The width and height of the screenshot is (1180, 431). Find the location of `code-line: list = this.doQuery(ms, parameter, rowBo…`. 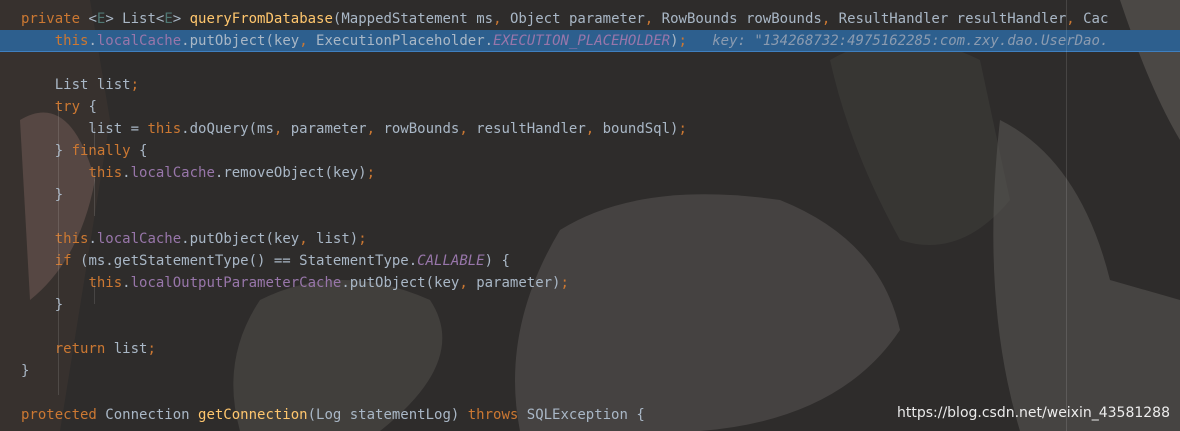

code-line: list = this.doQuery(ms, parameter, rowBo… is located at coordinates (590, 129).